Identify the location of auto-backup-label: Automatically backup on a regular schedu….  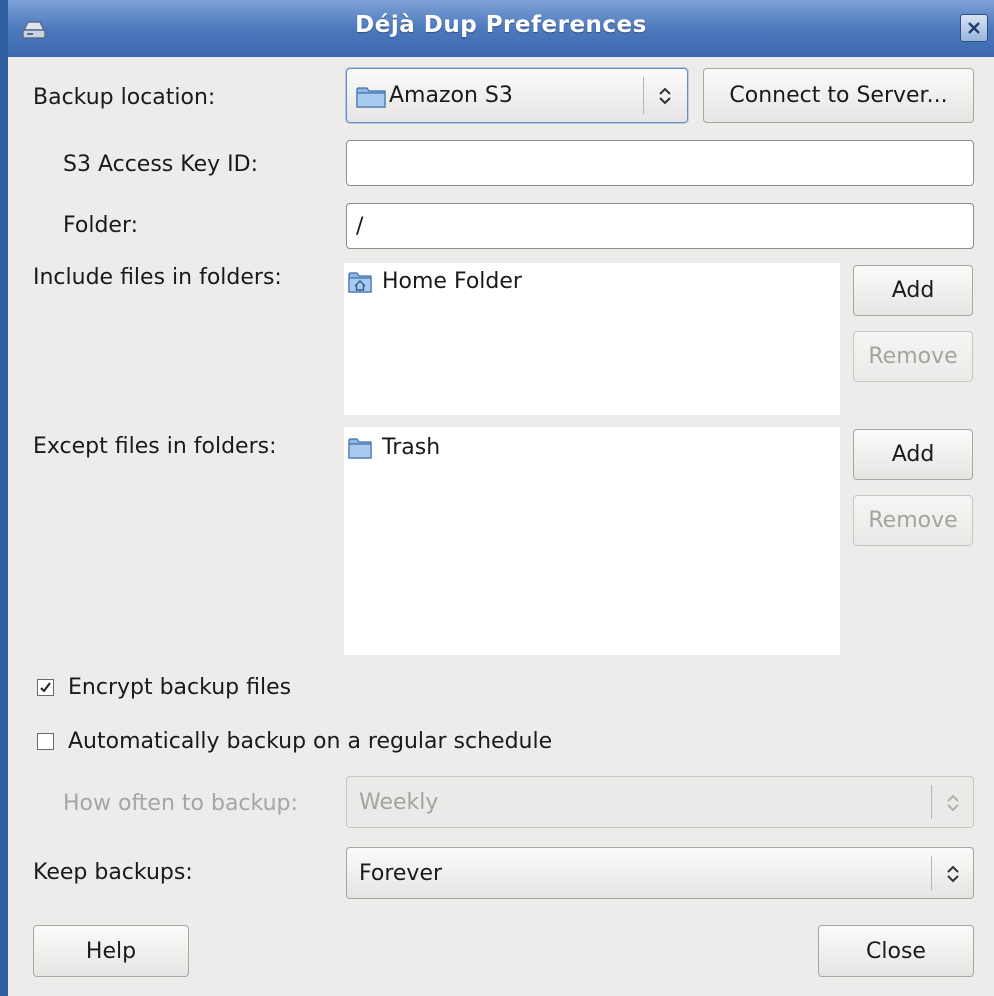
(310, 741).